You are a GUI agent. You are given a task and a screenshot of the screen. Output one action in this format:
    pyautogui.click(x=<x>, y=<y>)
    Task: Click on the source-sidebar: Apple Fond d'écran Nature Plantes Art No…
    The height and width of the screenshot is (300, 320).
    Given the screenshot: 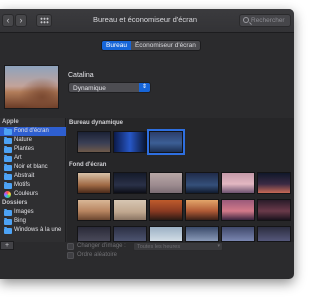 What is the action you would take?
    pyautogui.click(x=33, y=180)
    